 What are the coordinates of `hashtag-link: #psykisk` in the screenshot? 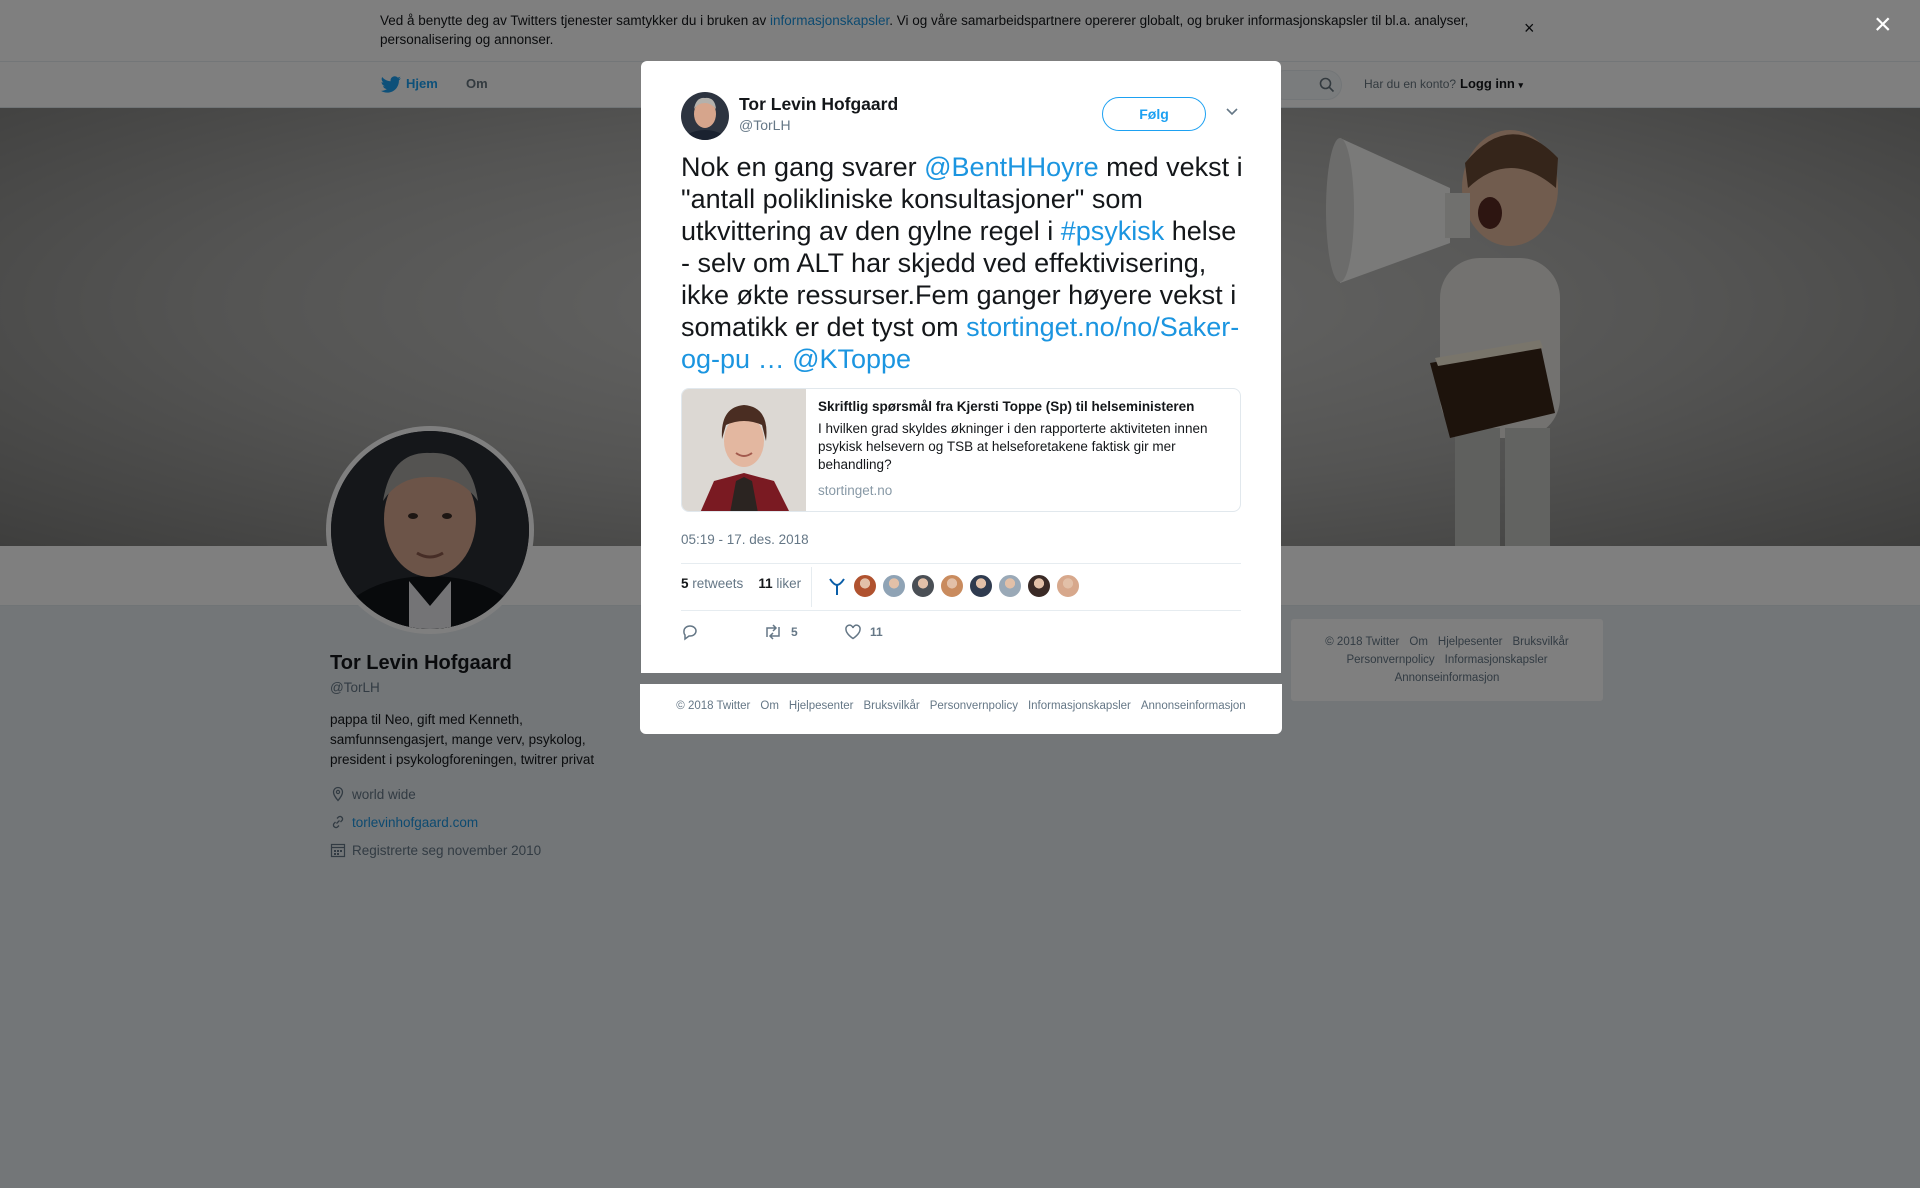 It's located at (1113, 231).